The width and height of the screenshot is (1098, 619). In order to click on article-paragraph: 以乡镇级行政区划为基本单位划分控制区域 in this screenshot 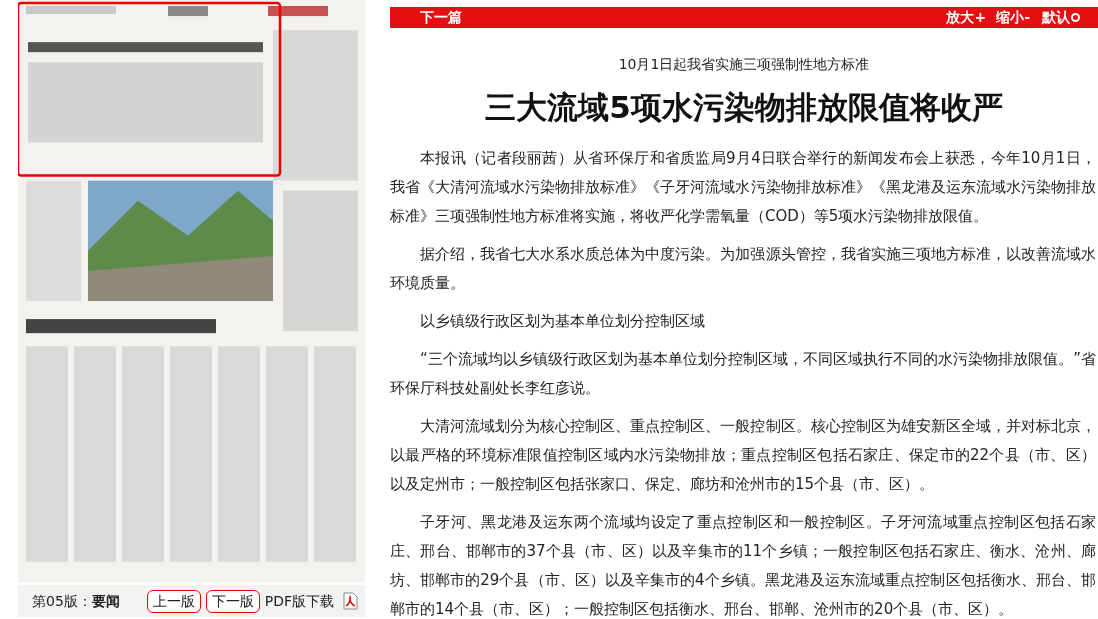, I will do `click(562, 321)`.